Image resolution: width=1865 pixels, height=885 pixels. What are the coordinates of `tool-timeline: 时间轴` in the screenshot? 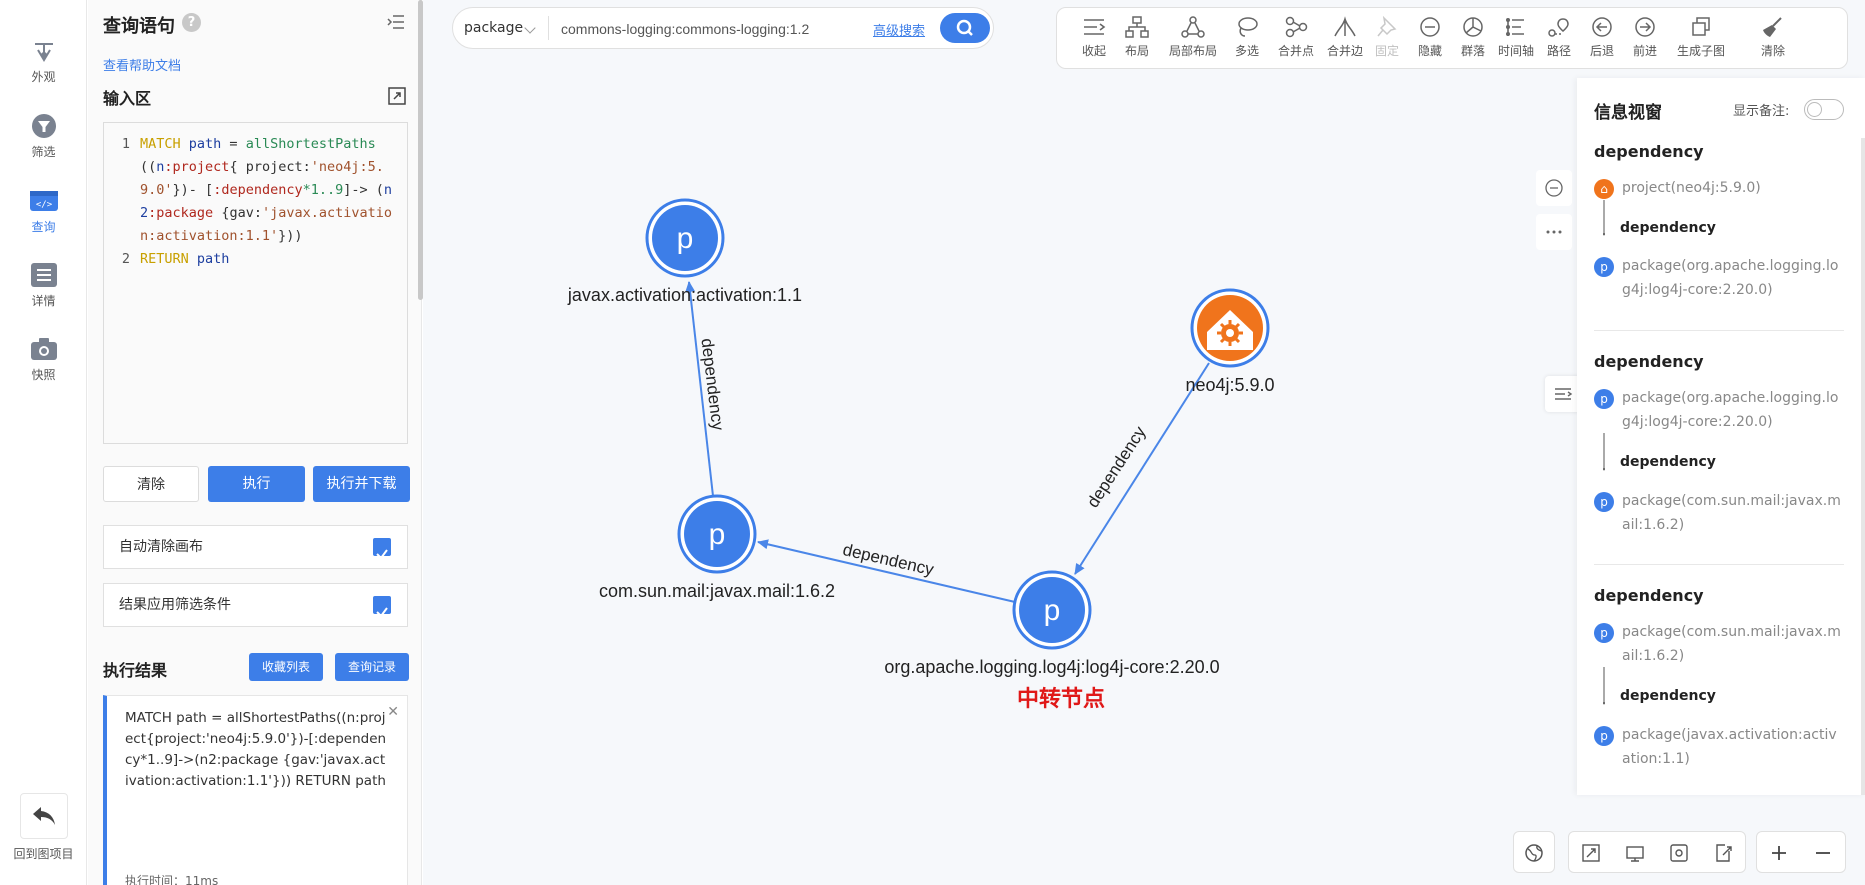 It's located at (1516, 37).